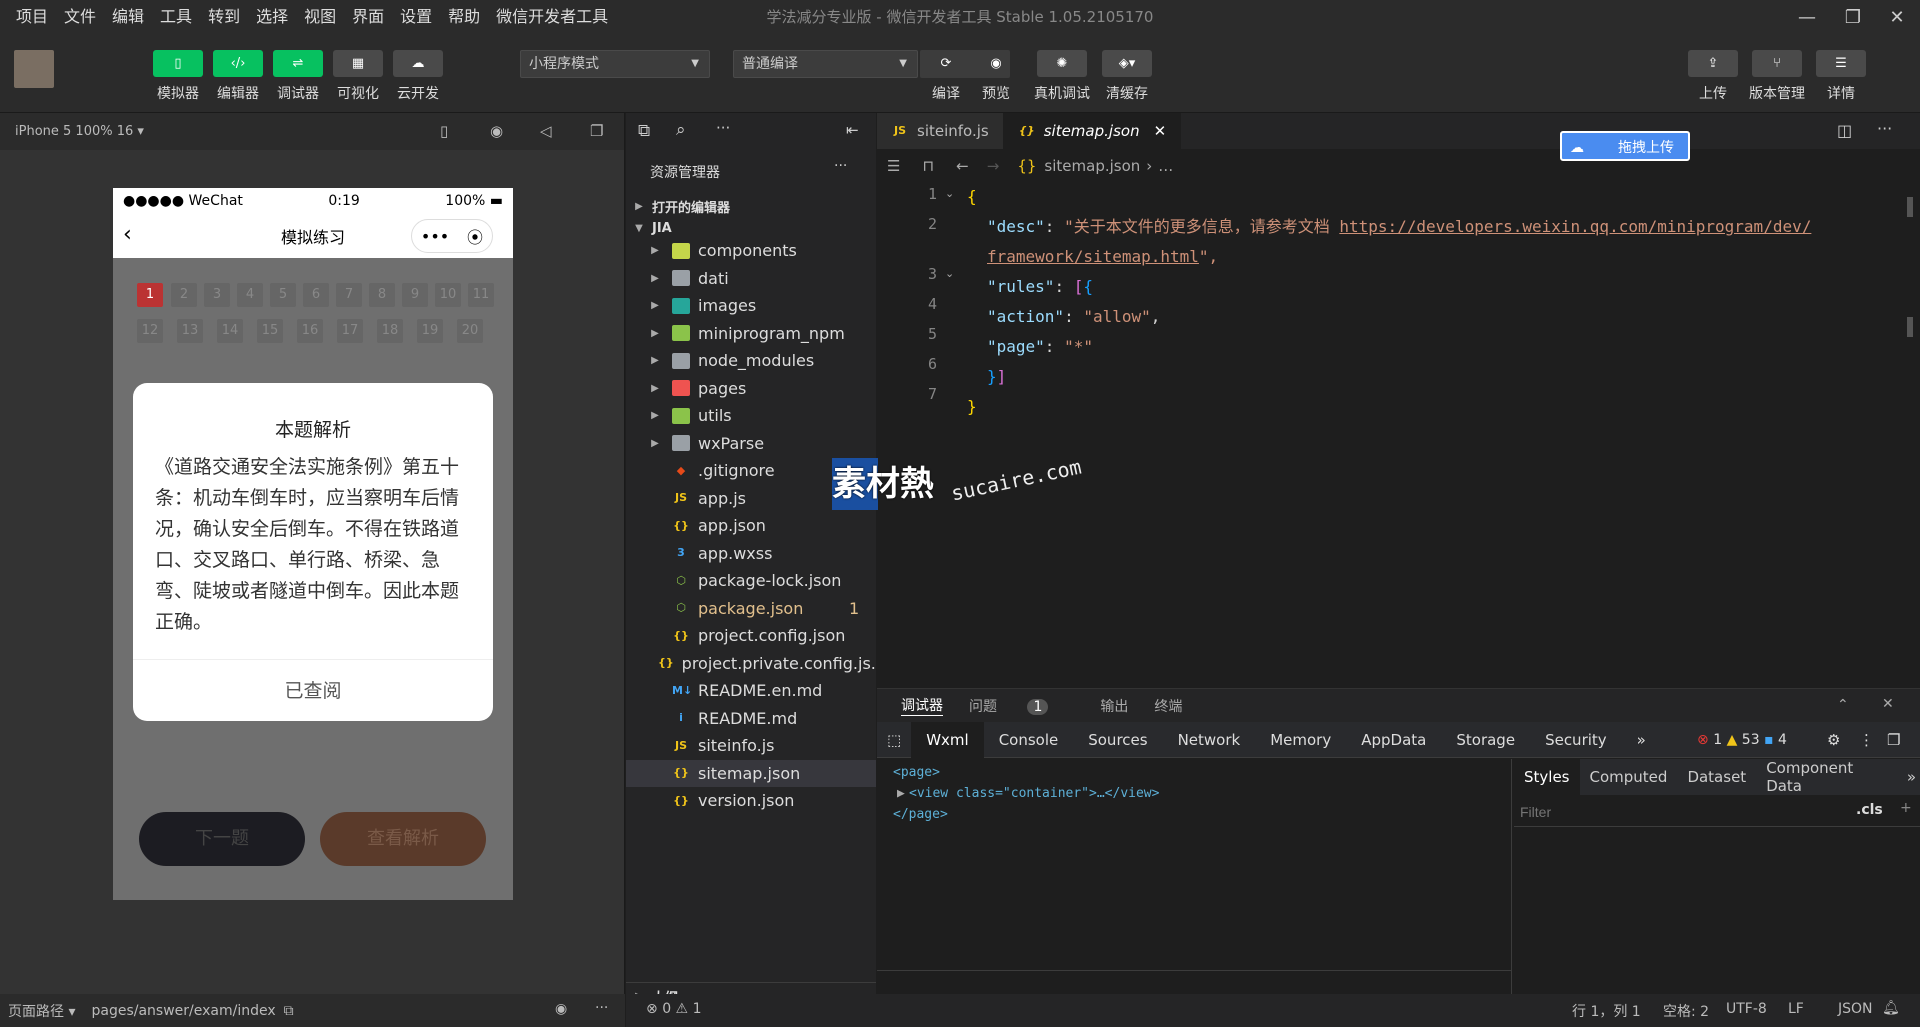 This screenshot has width=1920, height=1027. Describe the element at coordinates (418, 76) in the screenshot. I see `cloud-dev-button: ☁ 云开发` at that location.